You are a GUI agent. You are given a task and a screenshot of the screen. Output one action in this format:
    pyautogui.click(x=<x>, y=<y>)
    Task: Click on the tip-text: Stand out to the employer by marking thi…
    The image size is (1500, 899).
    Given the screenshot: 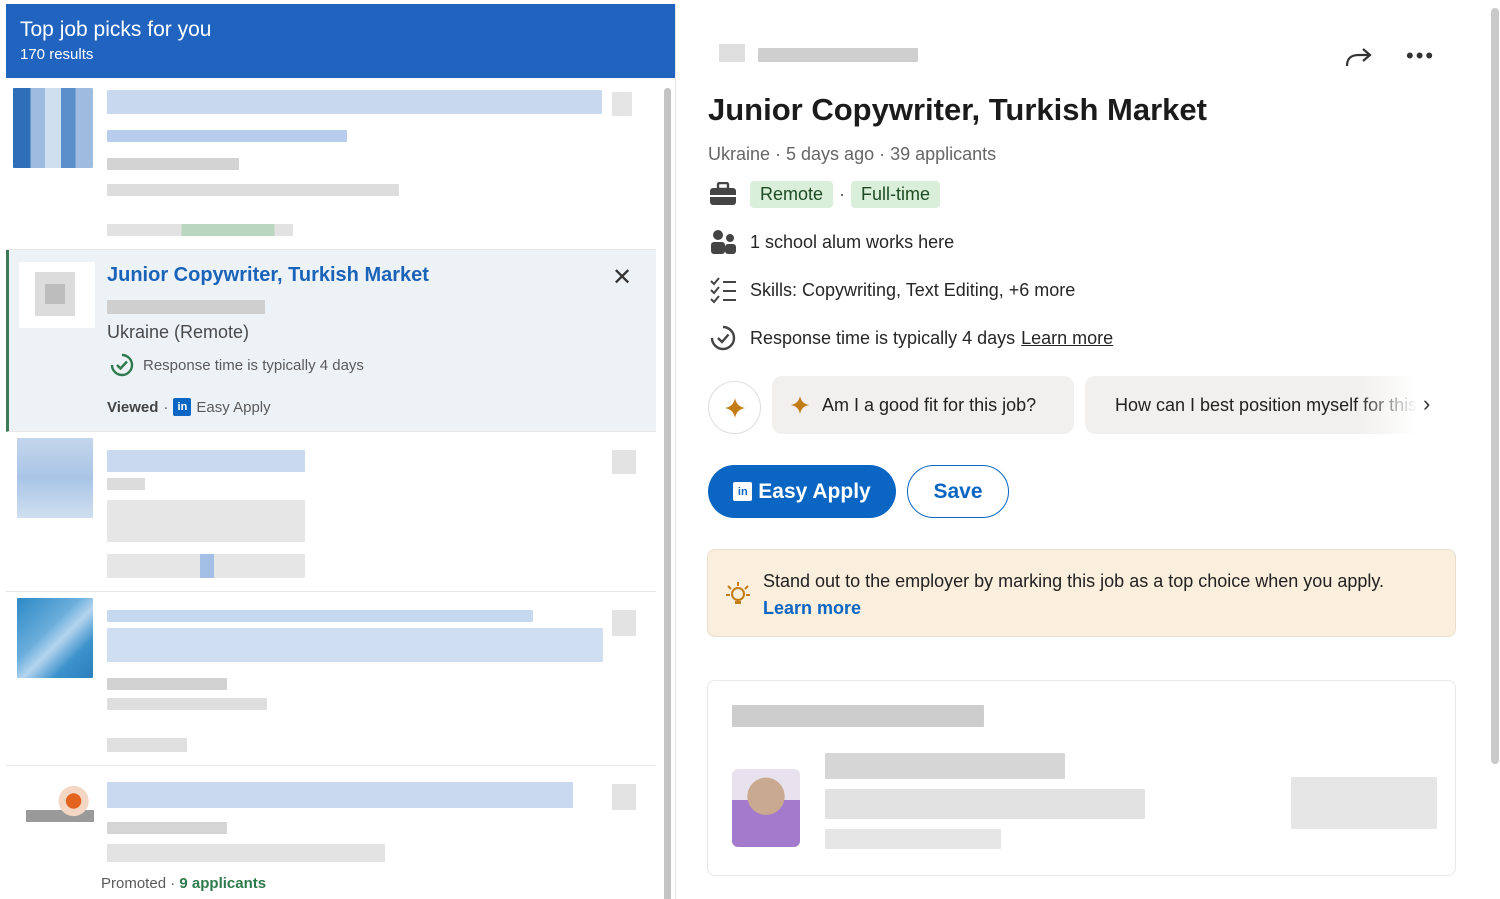 What is the action you would take?
    pyautogui.click(x=1088, y=595)
    